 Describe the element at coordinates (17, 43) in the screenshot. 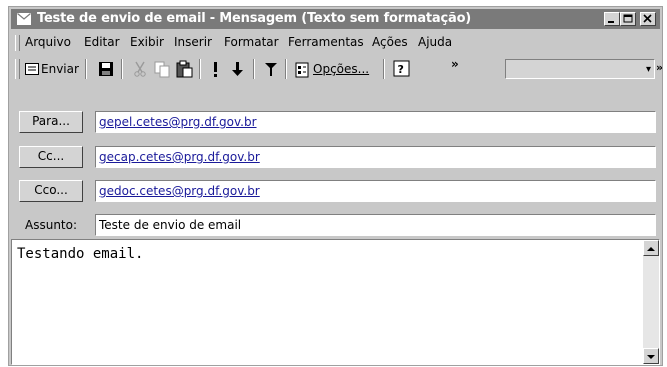

I see `menu-grip` at that location.